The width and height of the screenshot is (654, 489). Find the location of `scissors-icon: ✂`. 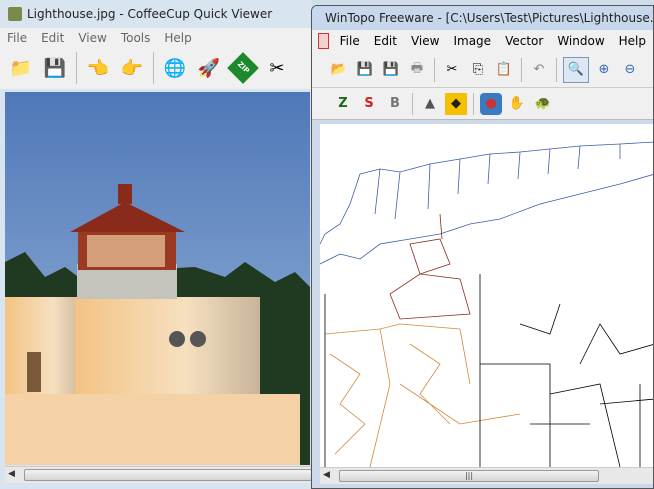

scissors-icon: ✂ is located at coordinates (277, 68).